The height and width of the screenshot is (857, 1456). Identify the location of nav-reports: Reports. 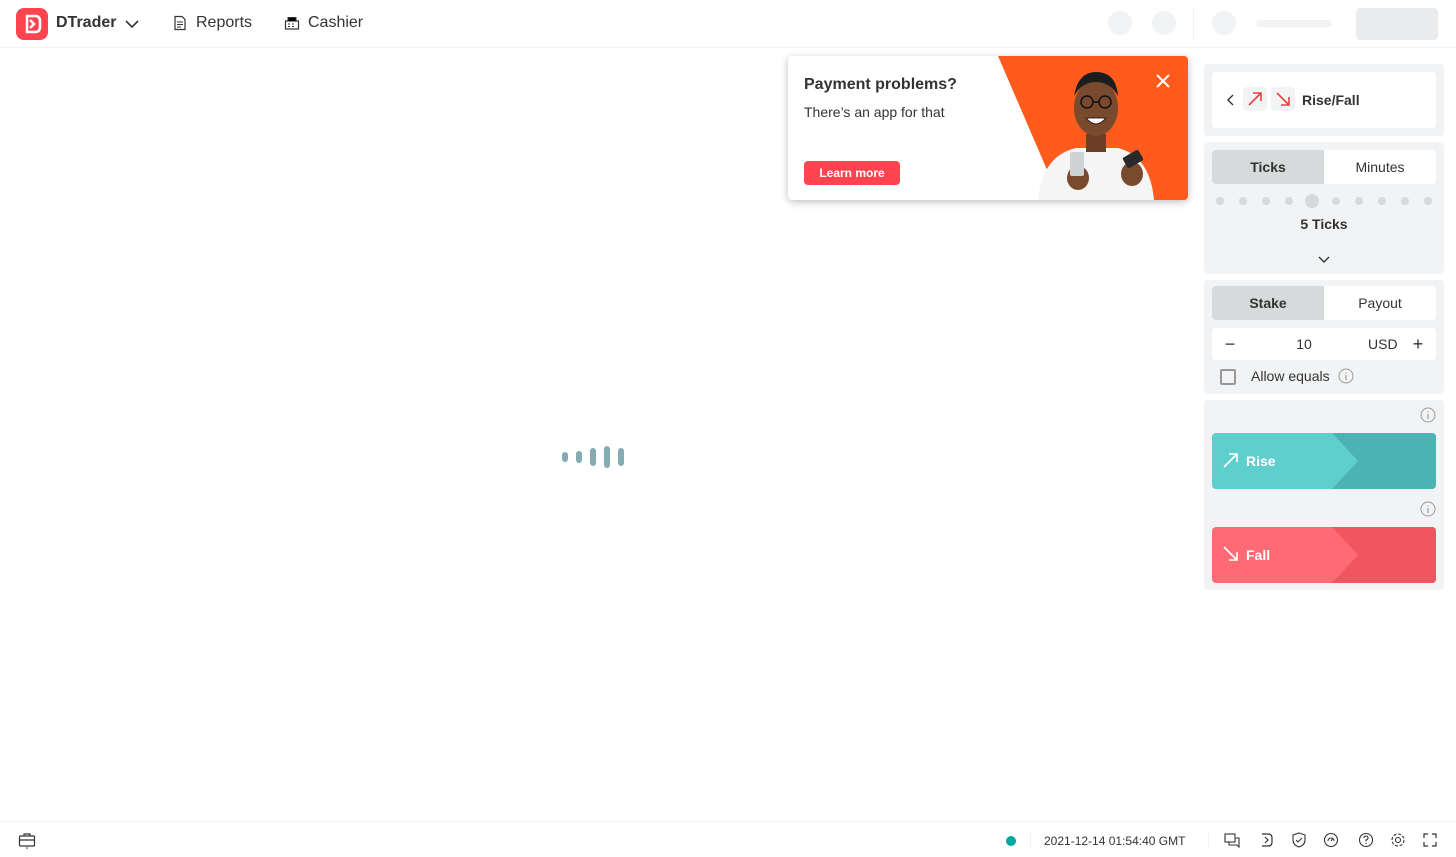
(212, 23).